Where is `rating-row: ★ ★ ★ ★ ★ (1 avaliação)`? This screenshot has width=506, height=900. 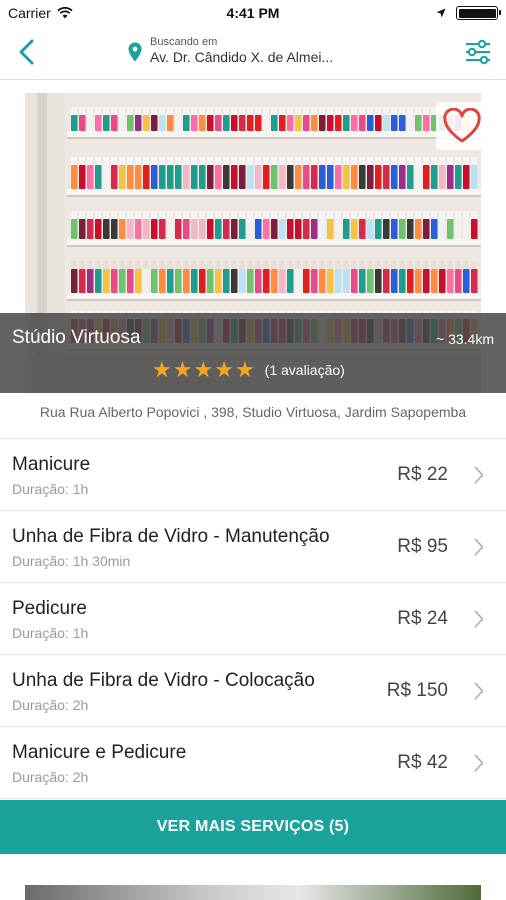
rating-row: ★ ★ ★ ★ ★ (1 avaliação) is located at coordinates (248, 370).